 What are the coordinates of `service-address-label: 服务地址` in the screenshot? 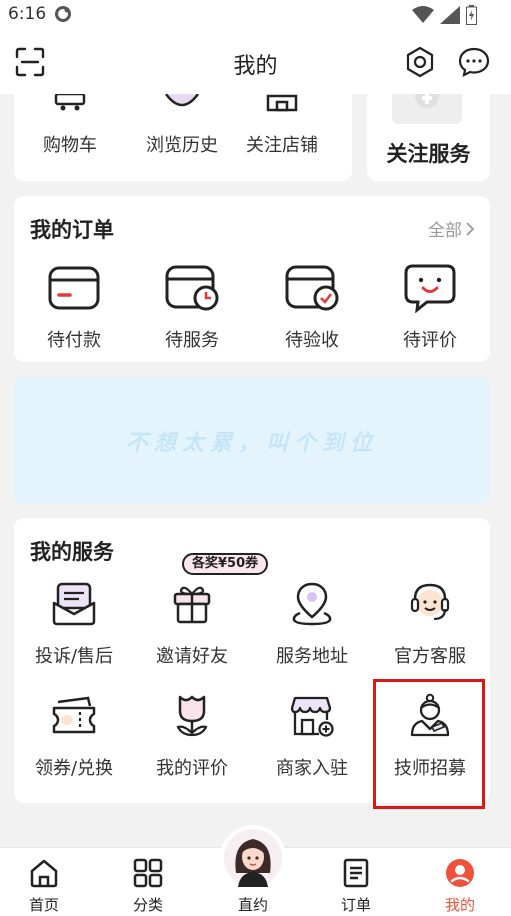 It's located at (312, 656).